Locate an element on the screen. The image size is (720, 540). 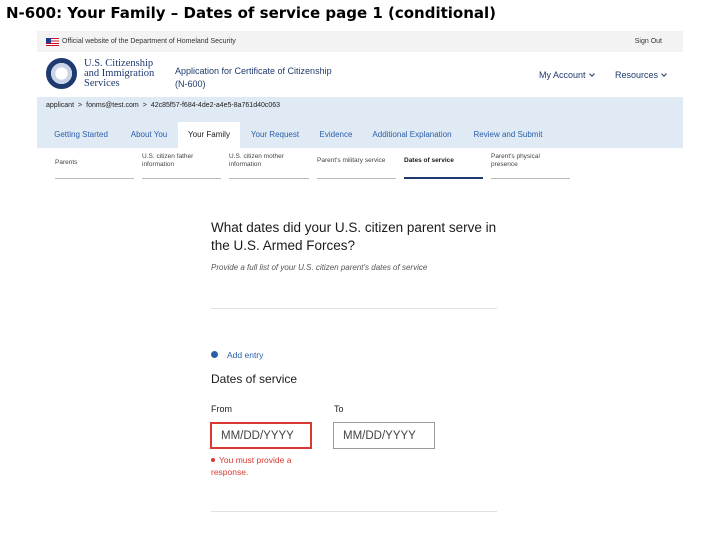
subnav-underline-active is located at coordinates (443, 178).